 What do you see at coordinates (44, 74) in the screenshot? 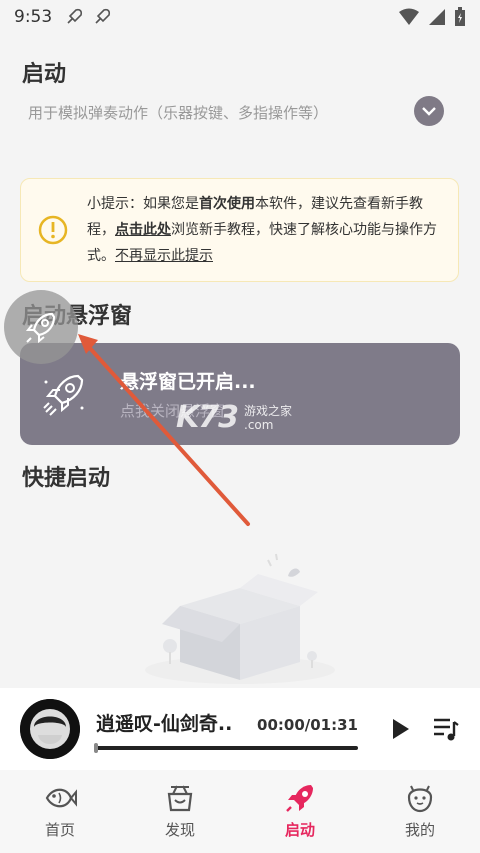
I see `section-title-launch: 启动` at bounding box center [44, 74].